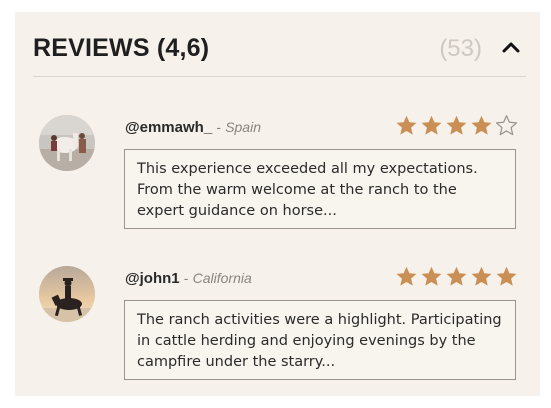 The width and height of the screenshot is (551, 408). Describe the element at coordinates (460, 48) in the screenshot. I see `reviews-count: (53)` at that location.